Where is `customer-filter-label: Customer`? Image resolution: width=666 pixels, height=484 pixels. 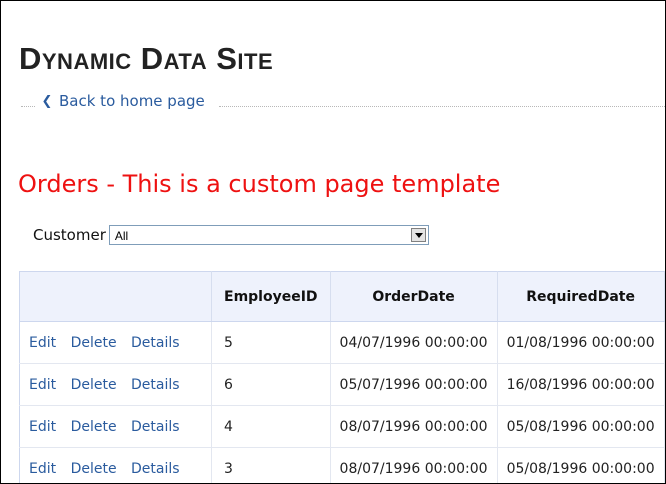 customer-filter-label: Customer is located at coordinates (69, 235).